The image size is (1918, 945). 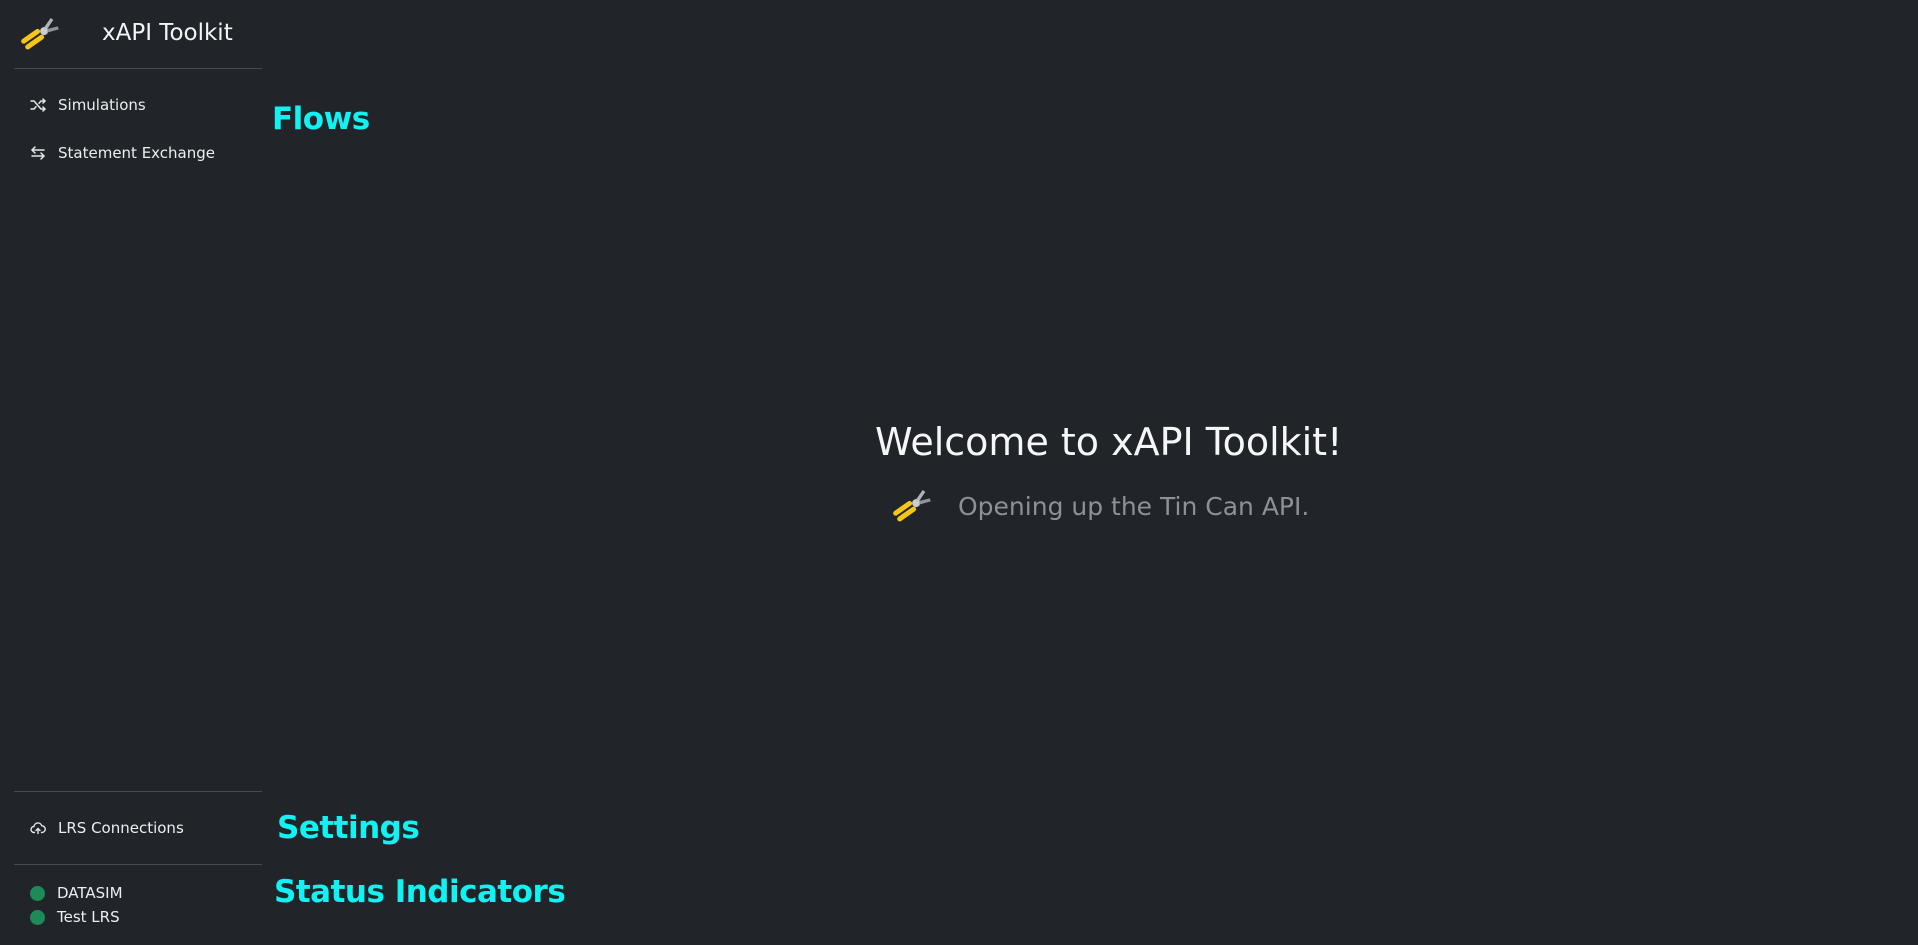 I want to click on app-title: xAPI Toolkit, so click(x=167, y=33).